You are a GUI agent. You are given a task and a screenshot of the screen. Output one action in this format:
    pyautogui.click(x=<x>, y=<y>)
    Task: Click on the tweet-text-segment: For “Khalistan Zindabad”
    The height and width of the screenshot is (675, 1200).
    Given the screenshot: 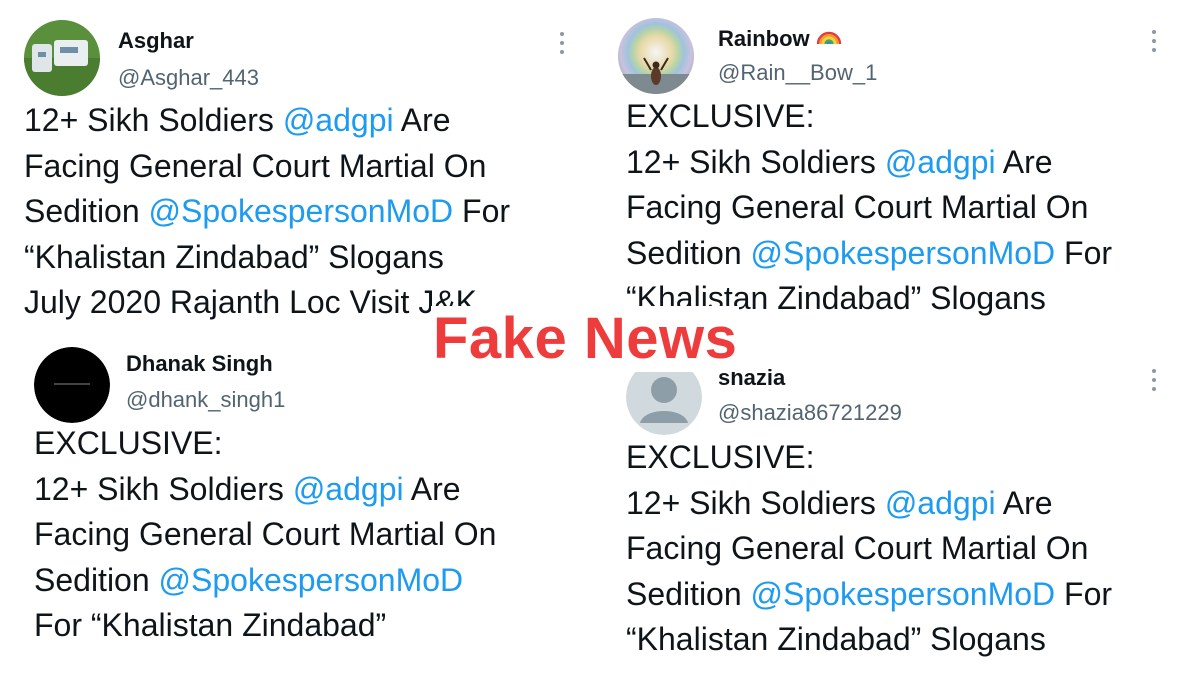 What is the action you would take?
    pyautogui.click(x=210, y=625)
    